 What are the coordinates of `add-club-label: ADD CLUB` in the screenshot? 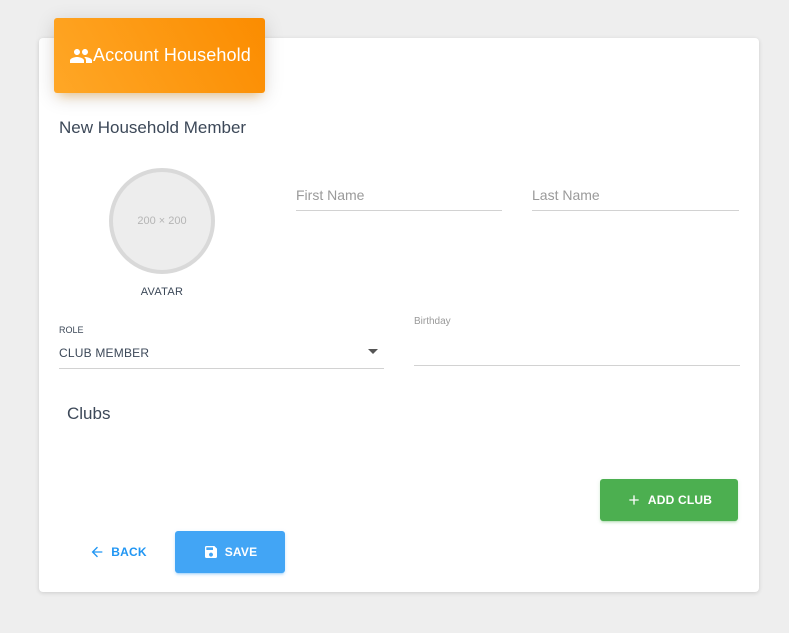 It's located at (680, 500).